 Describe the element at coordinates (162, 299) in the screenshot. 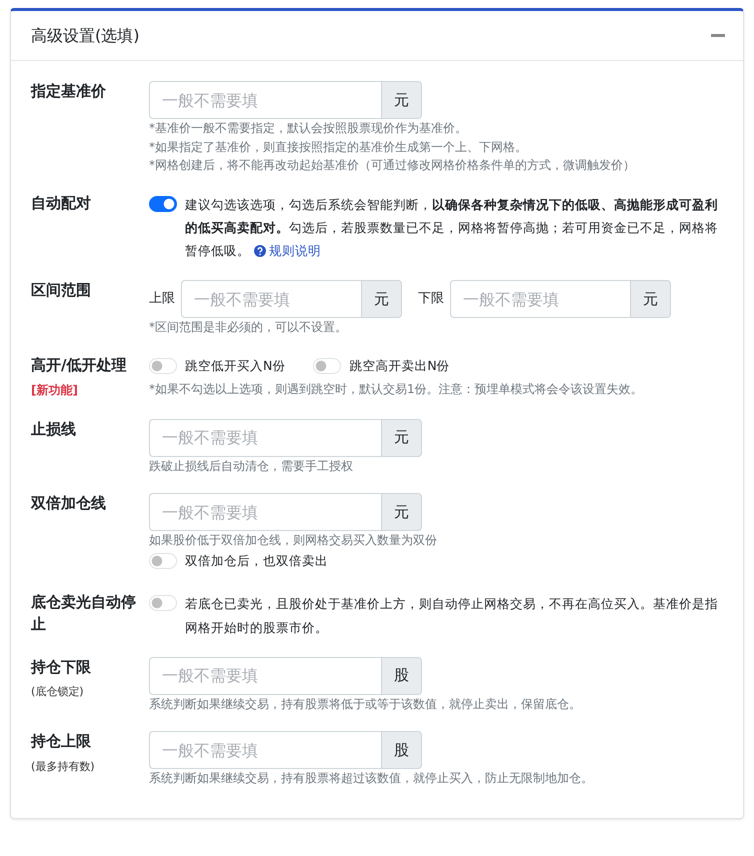

I see `field-prefix: 上限` at that location.